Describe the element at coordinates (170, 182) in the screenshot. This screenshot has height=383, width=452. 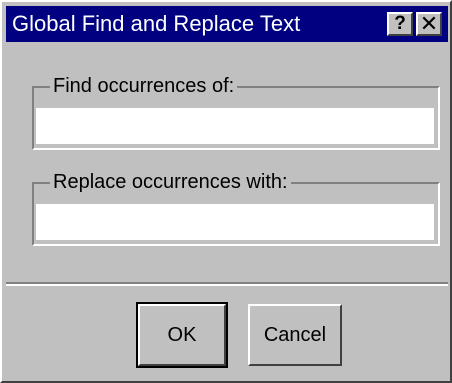
I see `replace-label: Replace occurrences with:` at that location.